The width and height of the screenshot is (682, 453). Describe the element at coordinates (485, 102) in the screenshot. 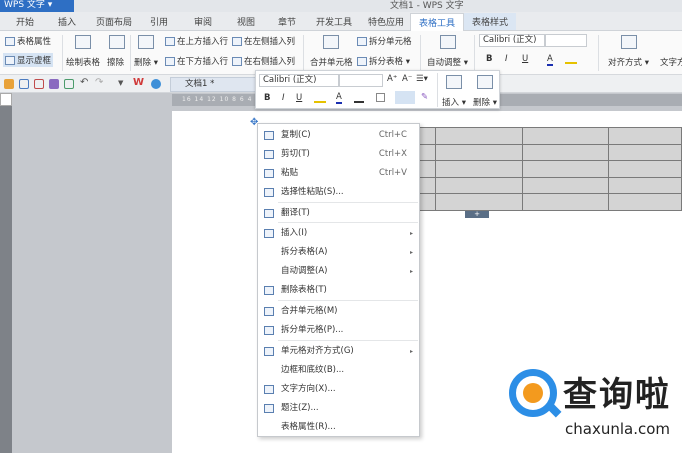

I see `mini-delete-button: 删除 ▾` at that location.